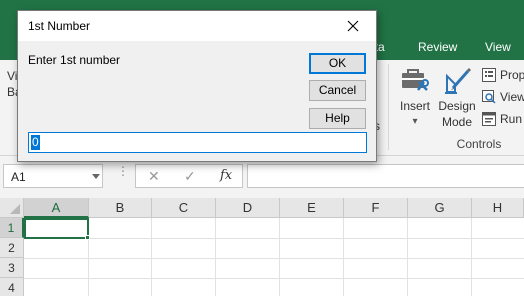  Describe the element at coordinates (35, 142) in the screenshot. I see `dialog-input-value: 0` at that location.